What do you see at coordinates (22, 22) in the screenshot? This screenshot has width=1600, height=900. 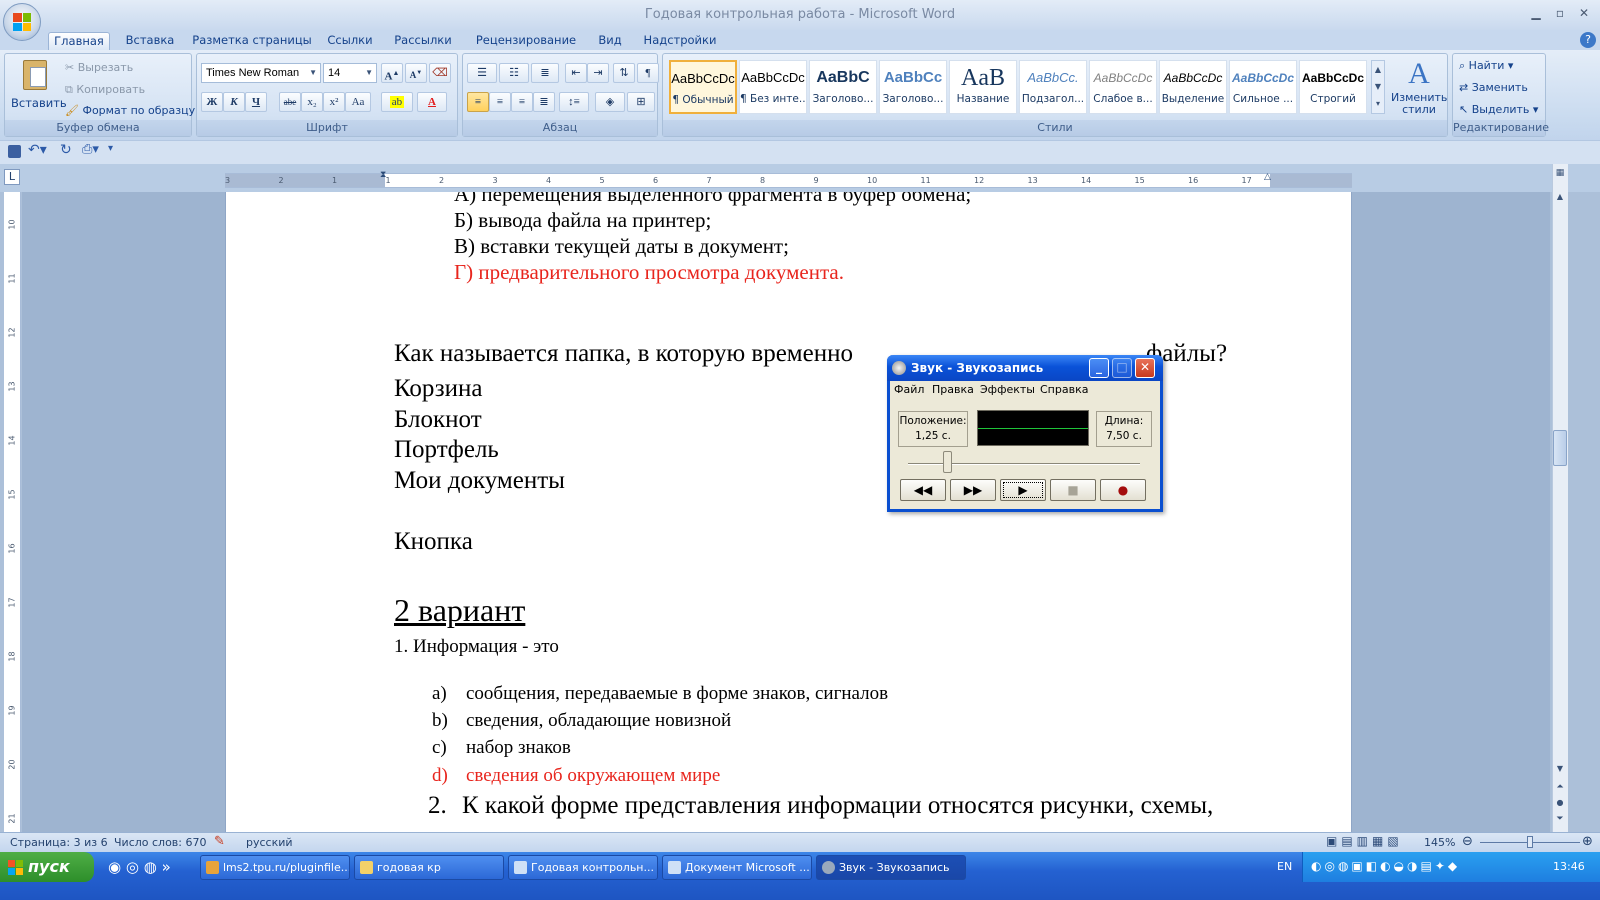 I see `office-button` at bounding box center [22, 22].